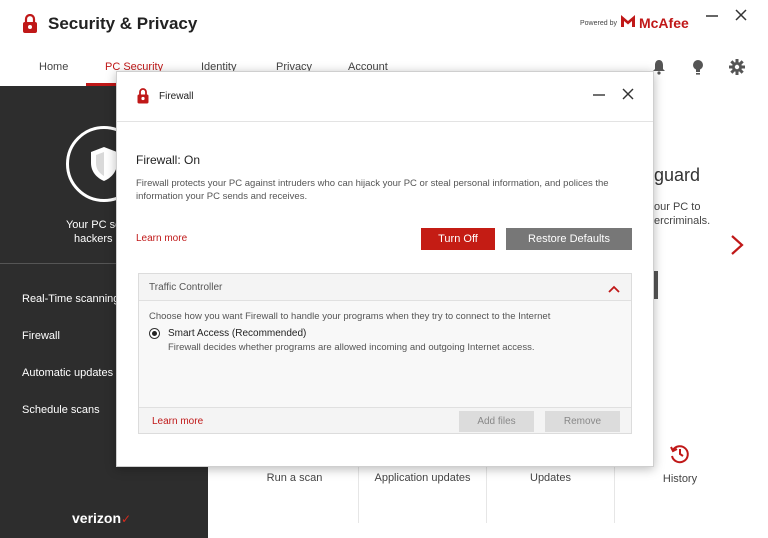 The image size is (768, 538). What do you see at coordinates (168, 160) in the screenshot?
I see `firewall-status: Firewall: On` at bounding box center [168, 160].